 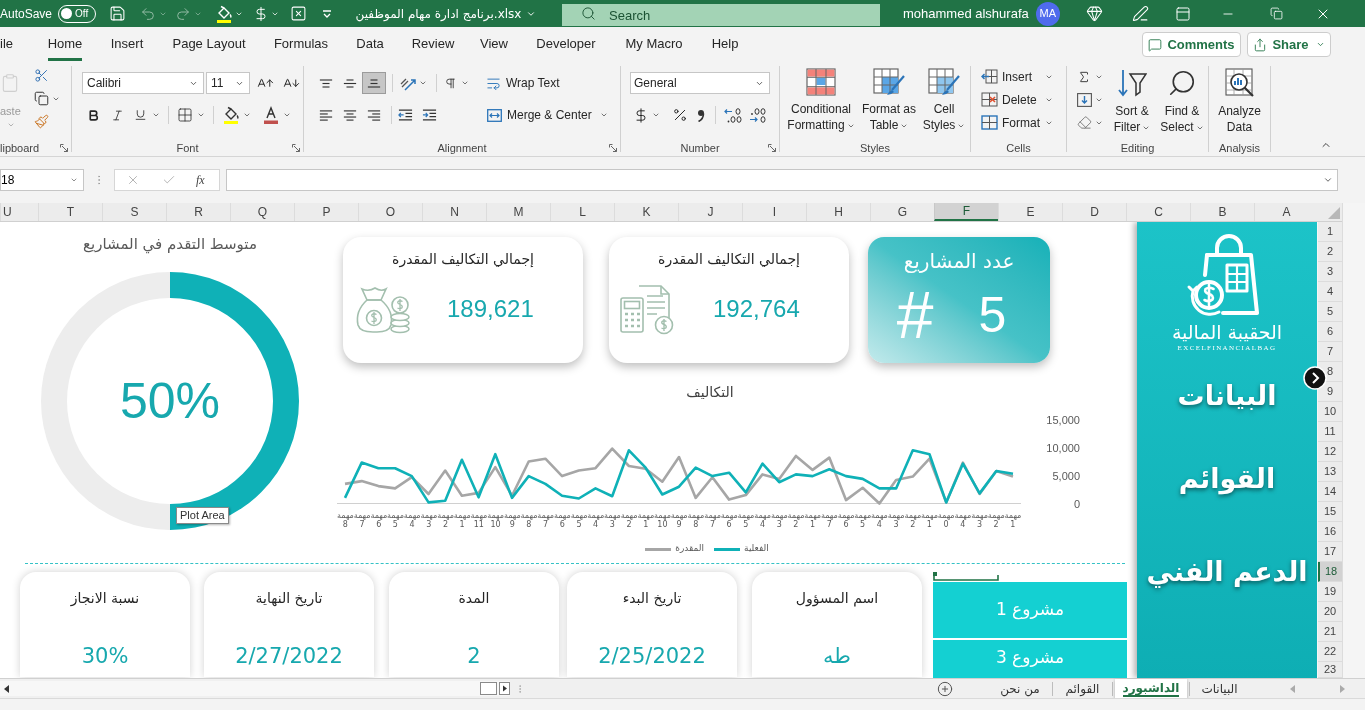 I want to click on dollar-icon, so click(x=641, y=115).